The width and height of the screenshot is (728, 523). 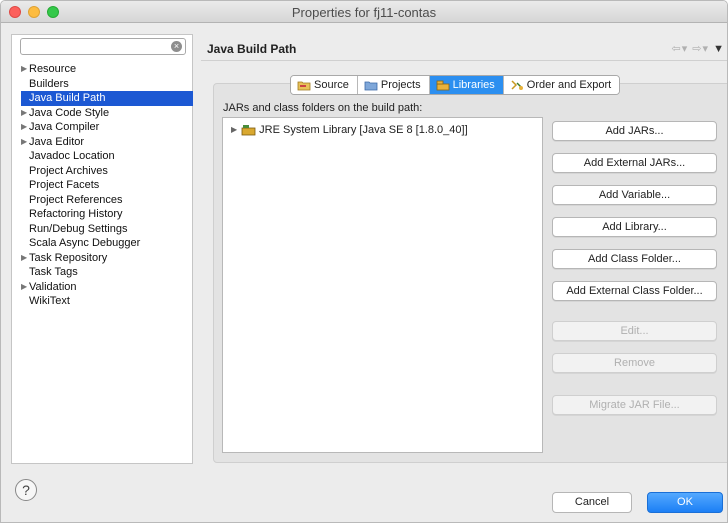 I want to click on clear-filter-icon: ×, so click(x=176, y=46).